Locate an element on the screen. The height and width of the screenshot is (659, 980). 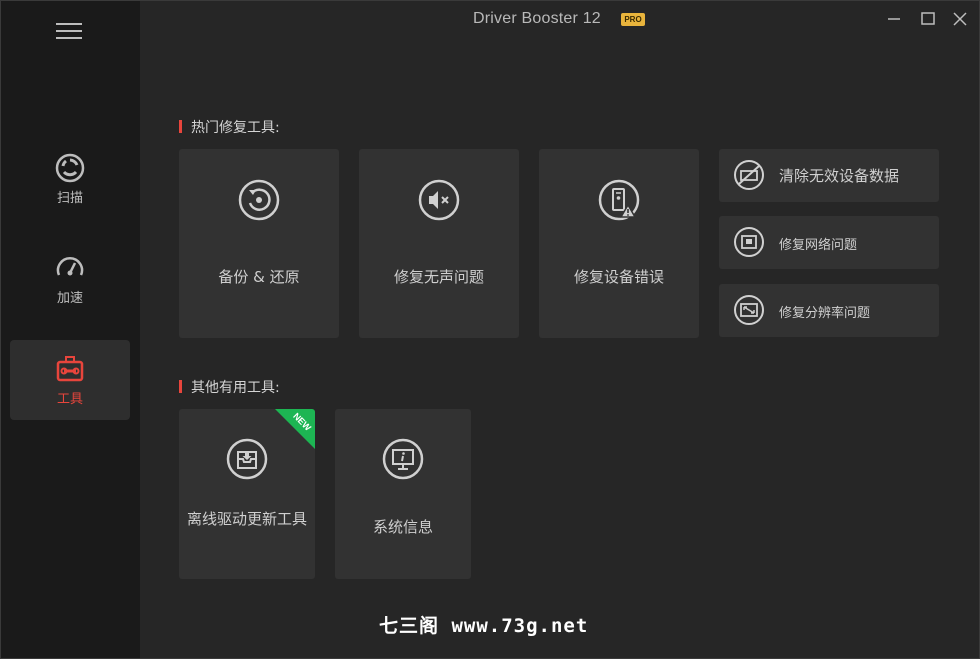
other-tools-title: 其他有用工具: is located at coordinates (229, 387).